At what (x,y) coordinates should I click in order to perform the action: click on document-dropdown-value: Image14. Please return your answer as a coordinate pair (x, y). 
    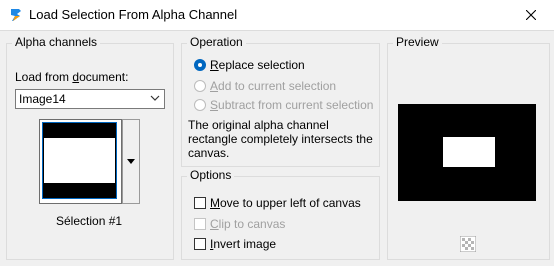
    Looking at the image, I should click on (42, 99).